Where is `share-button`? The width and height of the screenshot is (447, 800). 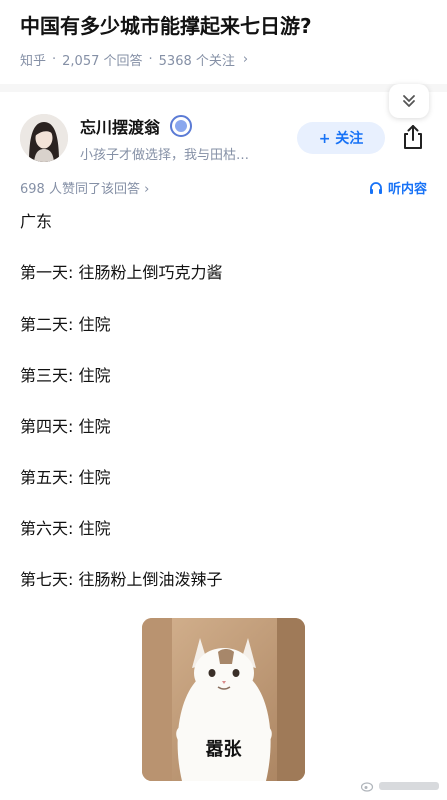 share-button is located at coordinates (413, 137).